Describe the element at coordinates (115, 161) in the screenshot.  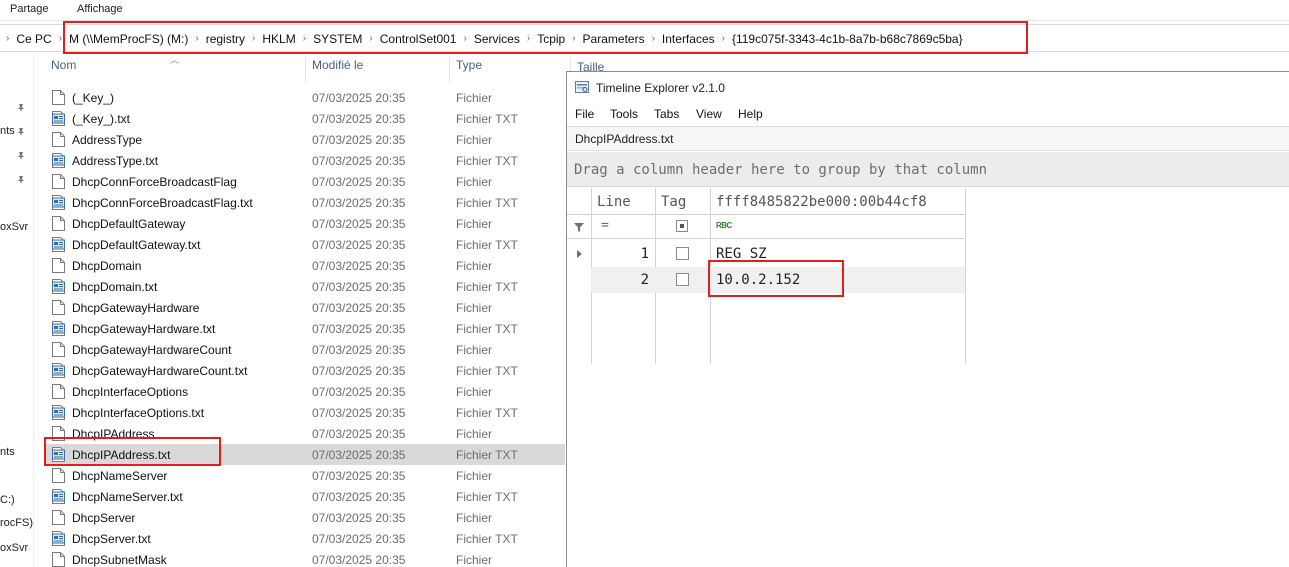
I see `file-name: AddressType.txt` at that location.